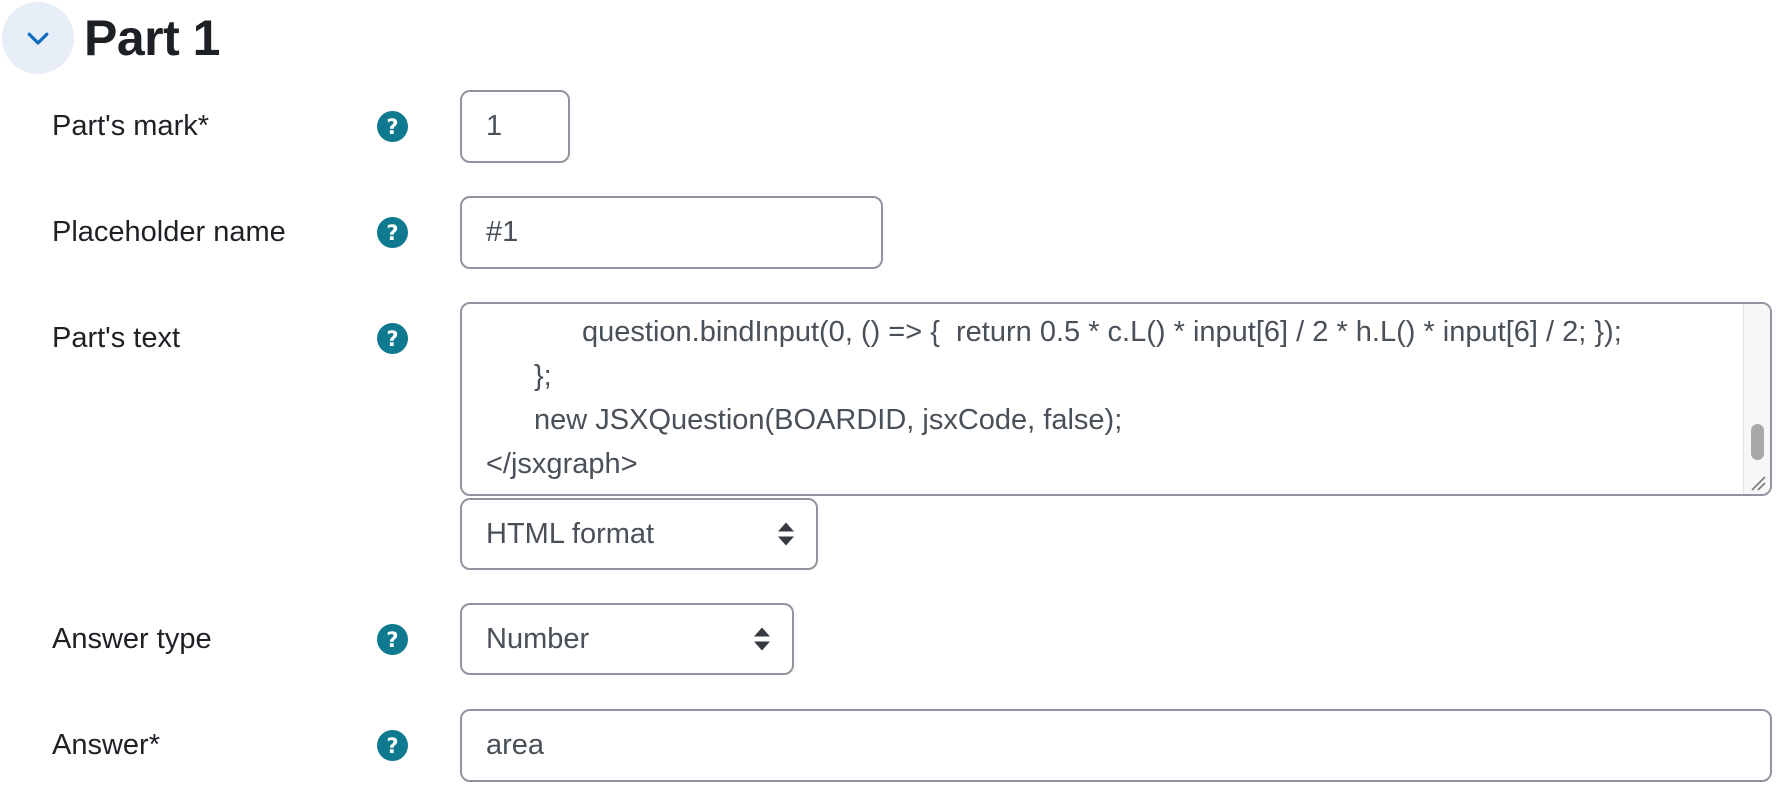 Image resolution: width=1776 pixels, height=790 pixels. I want to click on form-row-placeholder: Placeholder name ? #1, so click(888, 233).